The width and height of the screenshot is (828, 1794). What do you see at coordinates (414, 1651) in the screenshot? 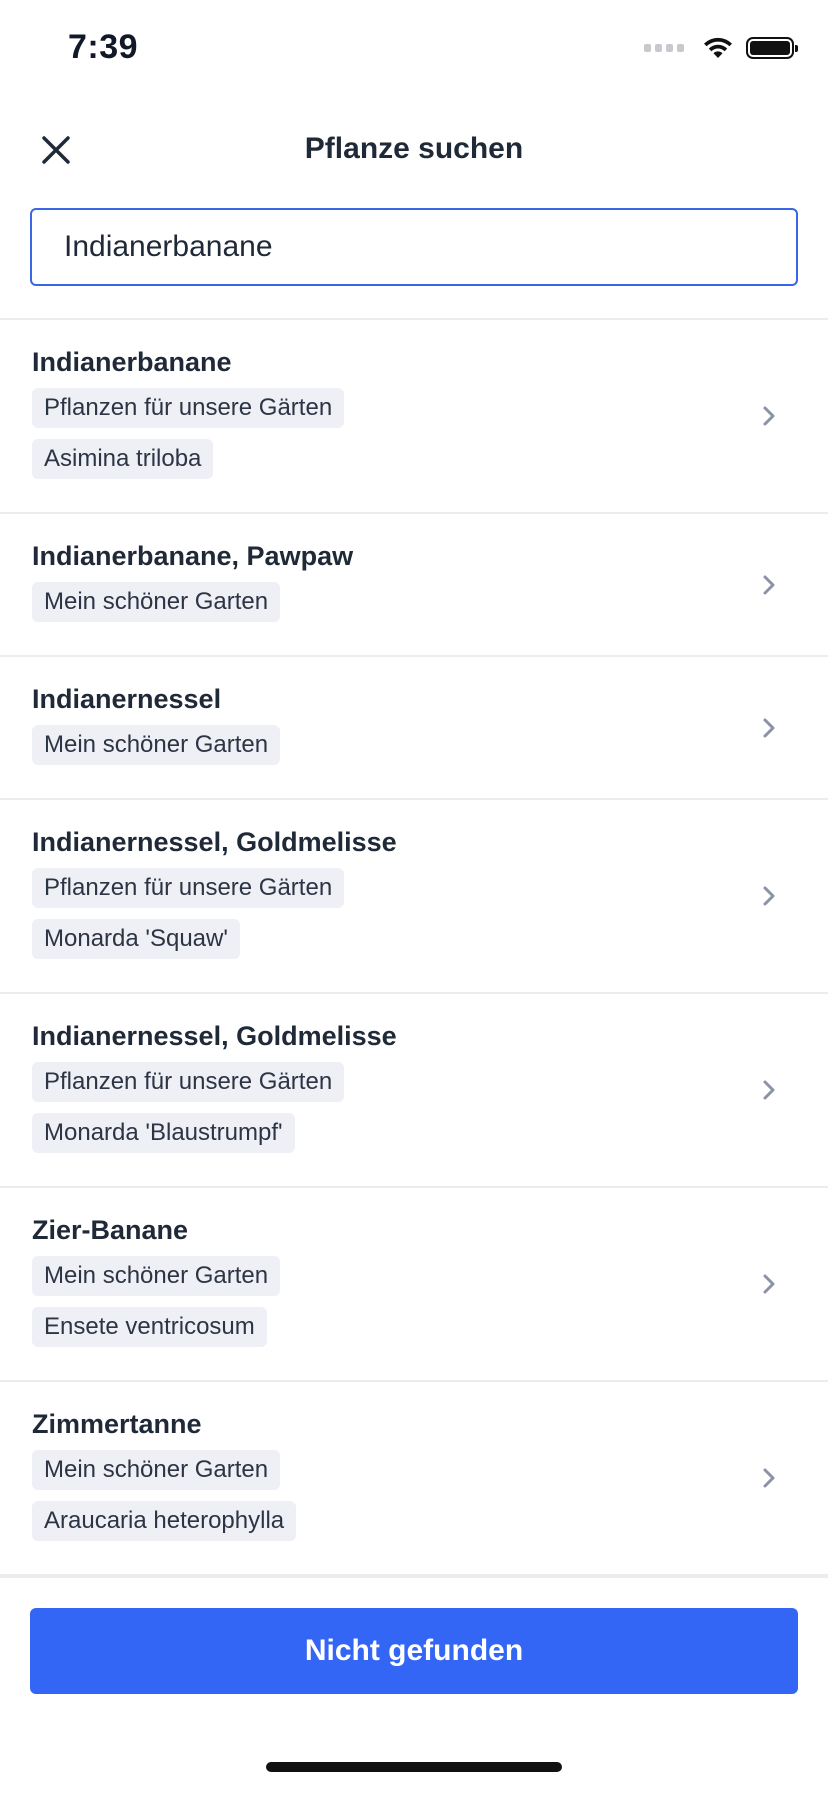
I see `not-found-button: Nicht gefunden` at bounding box center [414, 1651].